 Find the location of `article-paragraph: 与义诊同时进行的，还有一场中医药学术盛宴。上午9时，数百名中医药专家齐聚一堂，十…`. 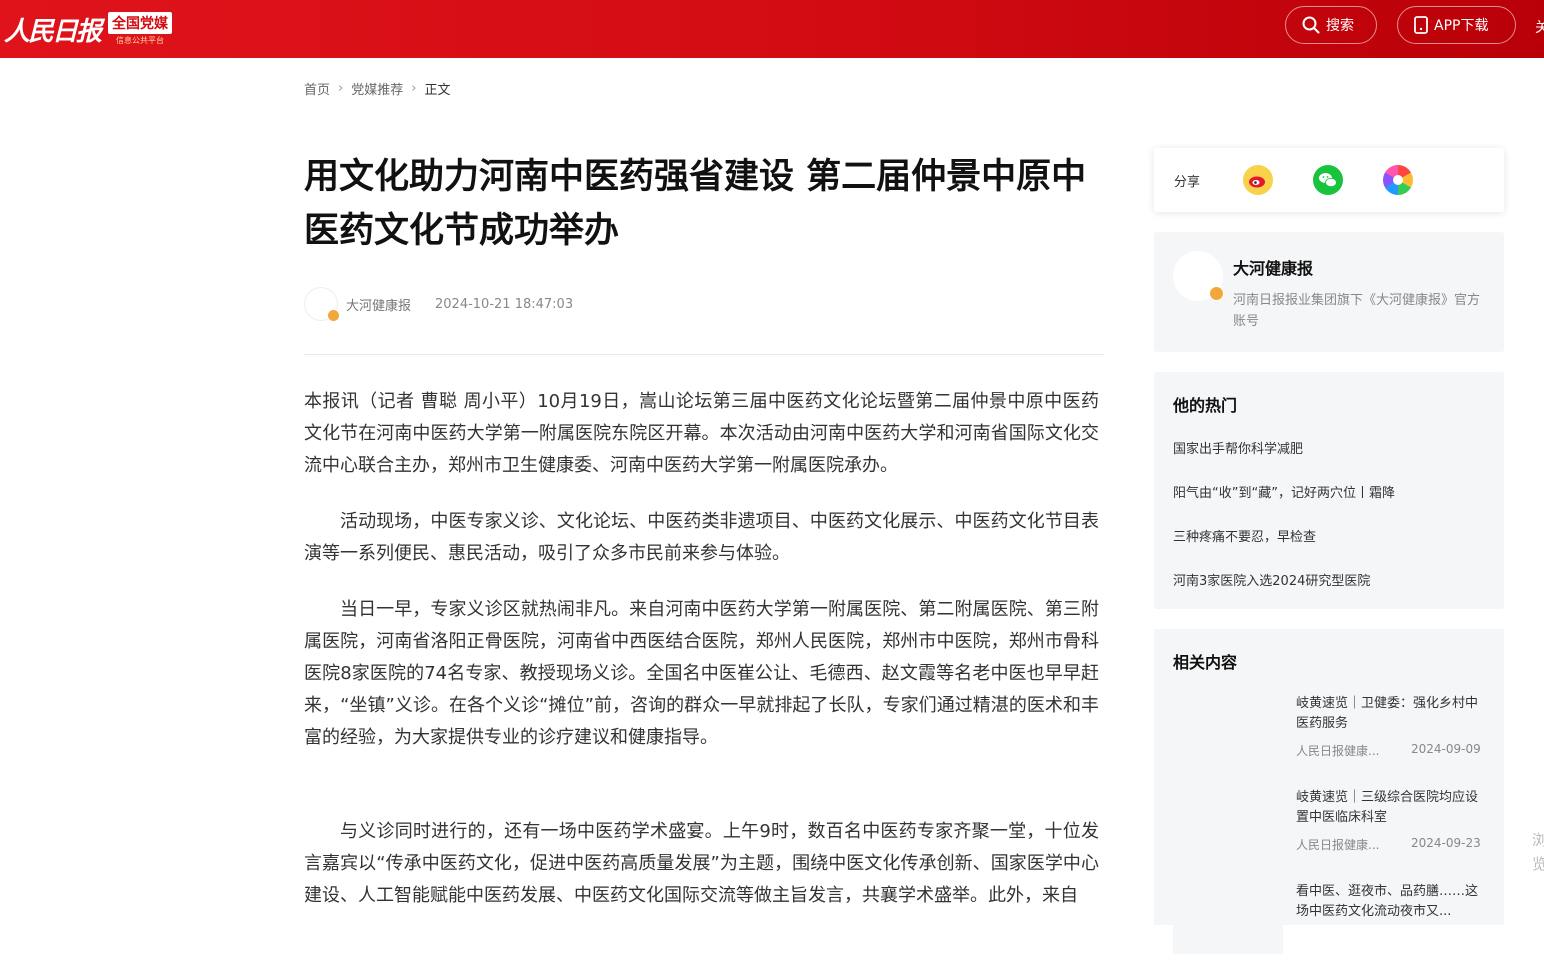

article-paragraph: 与义诊同时进行的，还有一场中医药学术盛宴。上午9时，数百名中医药专家齐聚一堂，十… is located at coordinates (701, 863).